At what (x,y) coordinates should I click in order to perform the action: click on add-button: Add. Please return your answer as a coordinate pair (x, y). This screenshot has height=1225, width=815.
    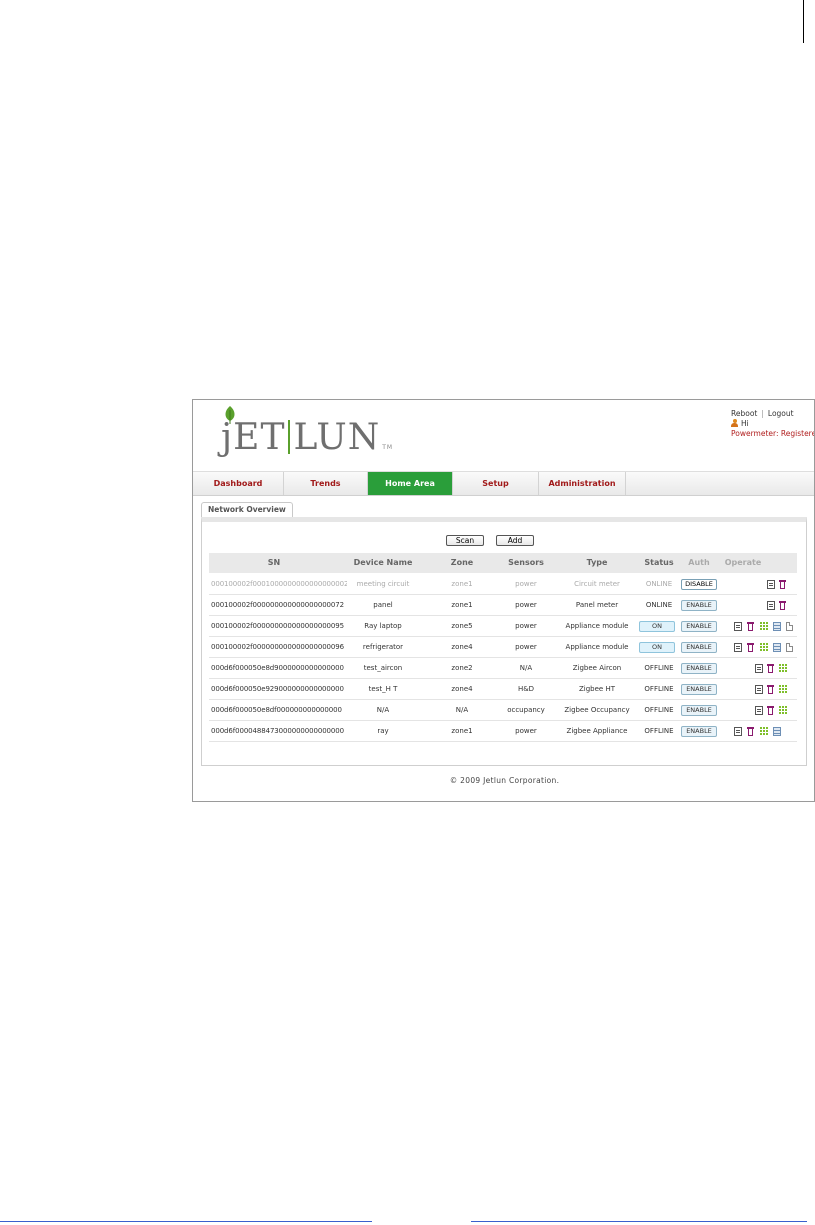
    Looking at the image, I should click on (515, 540).